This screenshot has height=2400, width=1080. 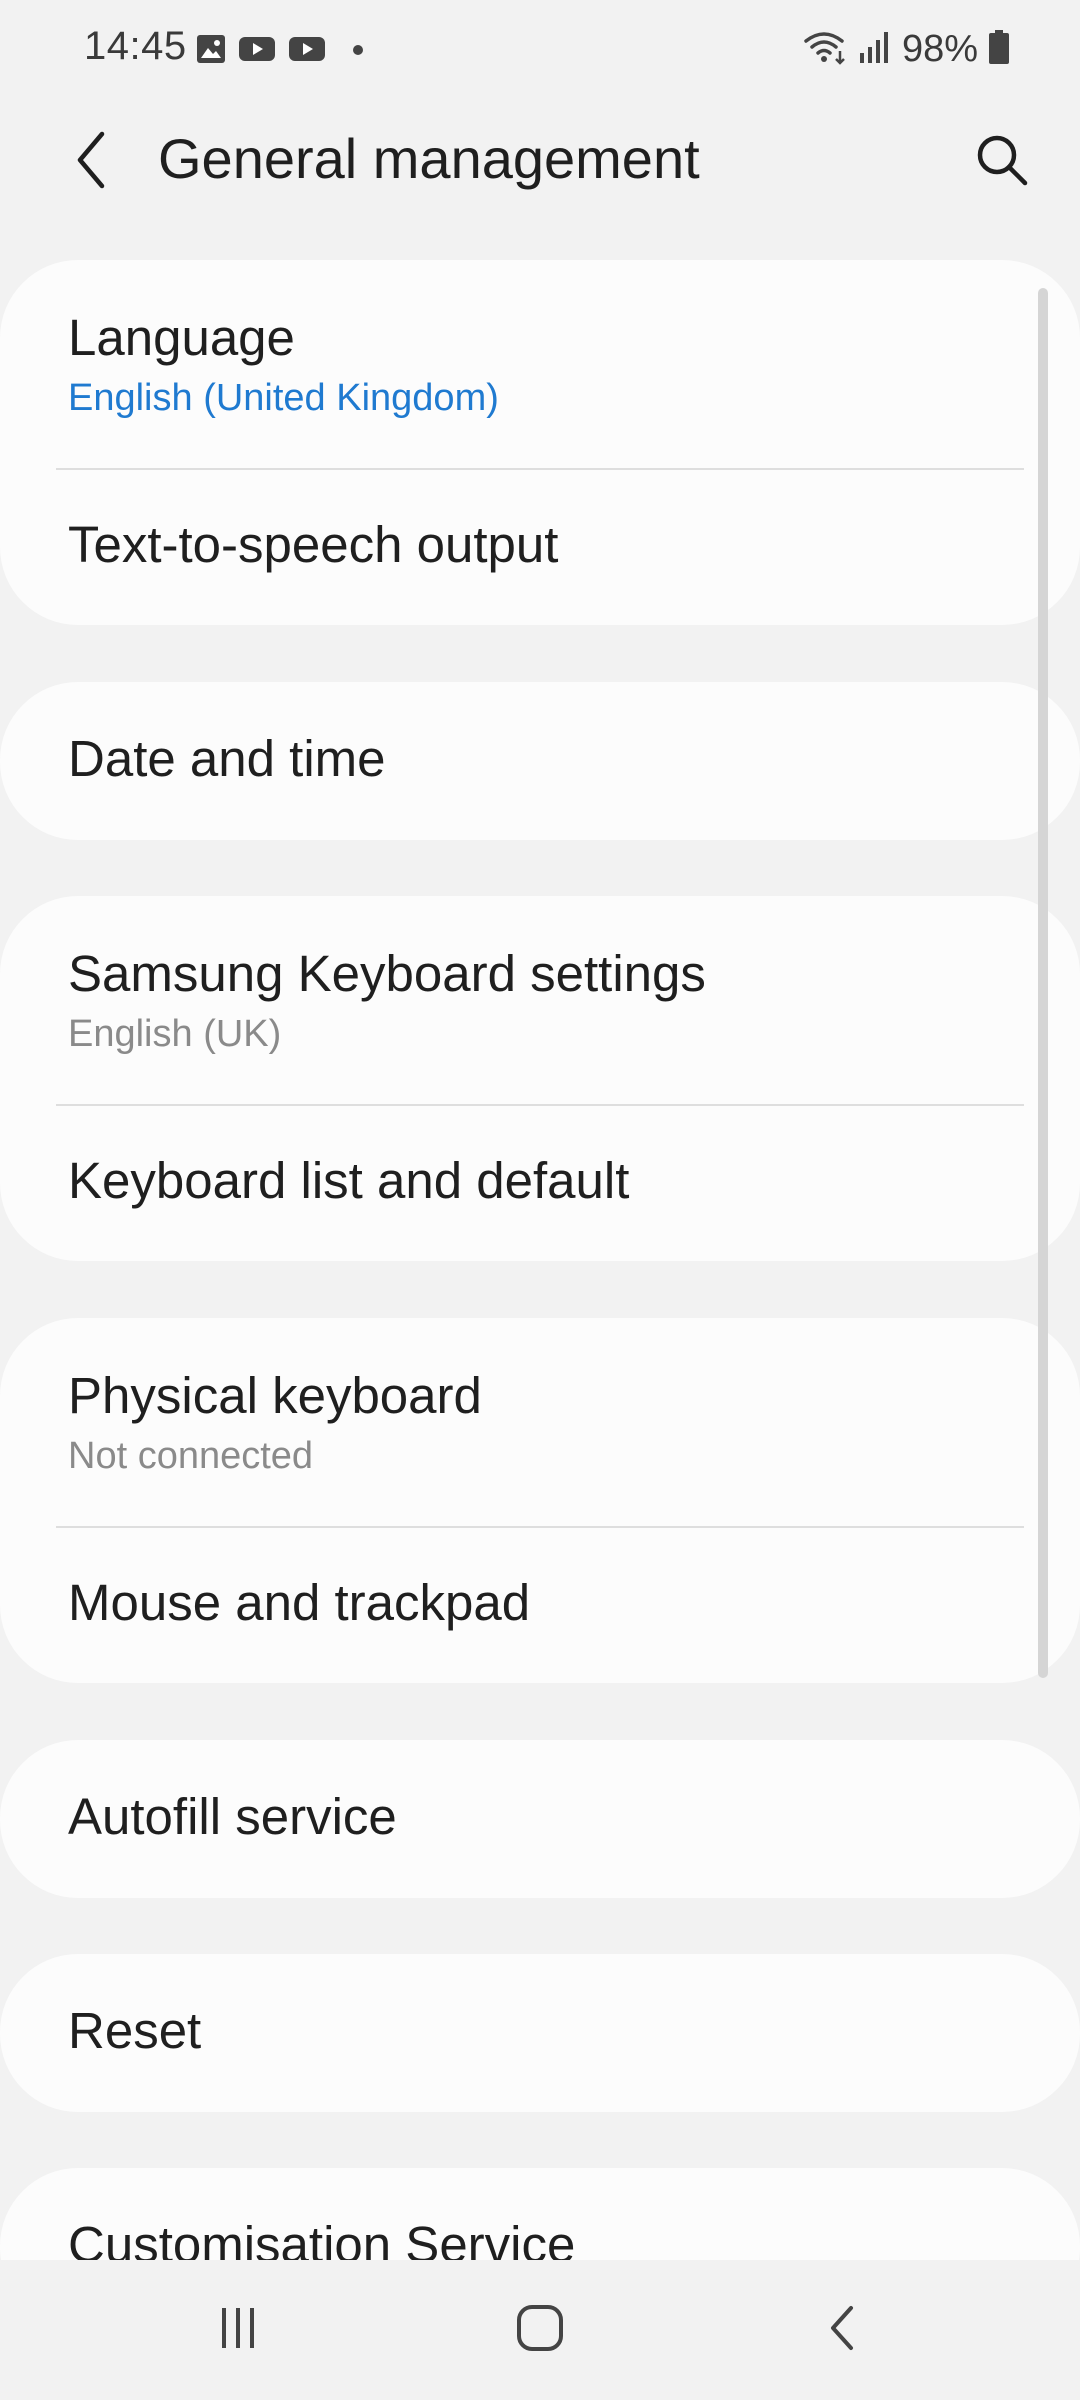 I want to click on navigation-bar, so click(x=540, y=2330).